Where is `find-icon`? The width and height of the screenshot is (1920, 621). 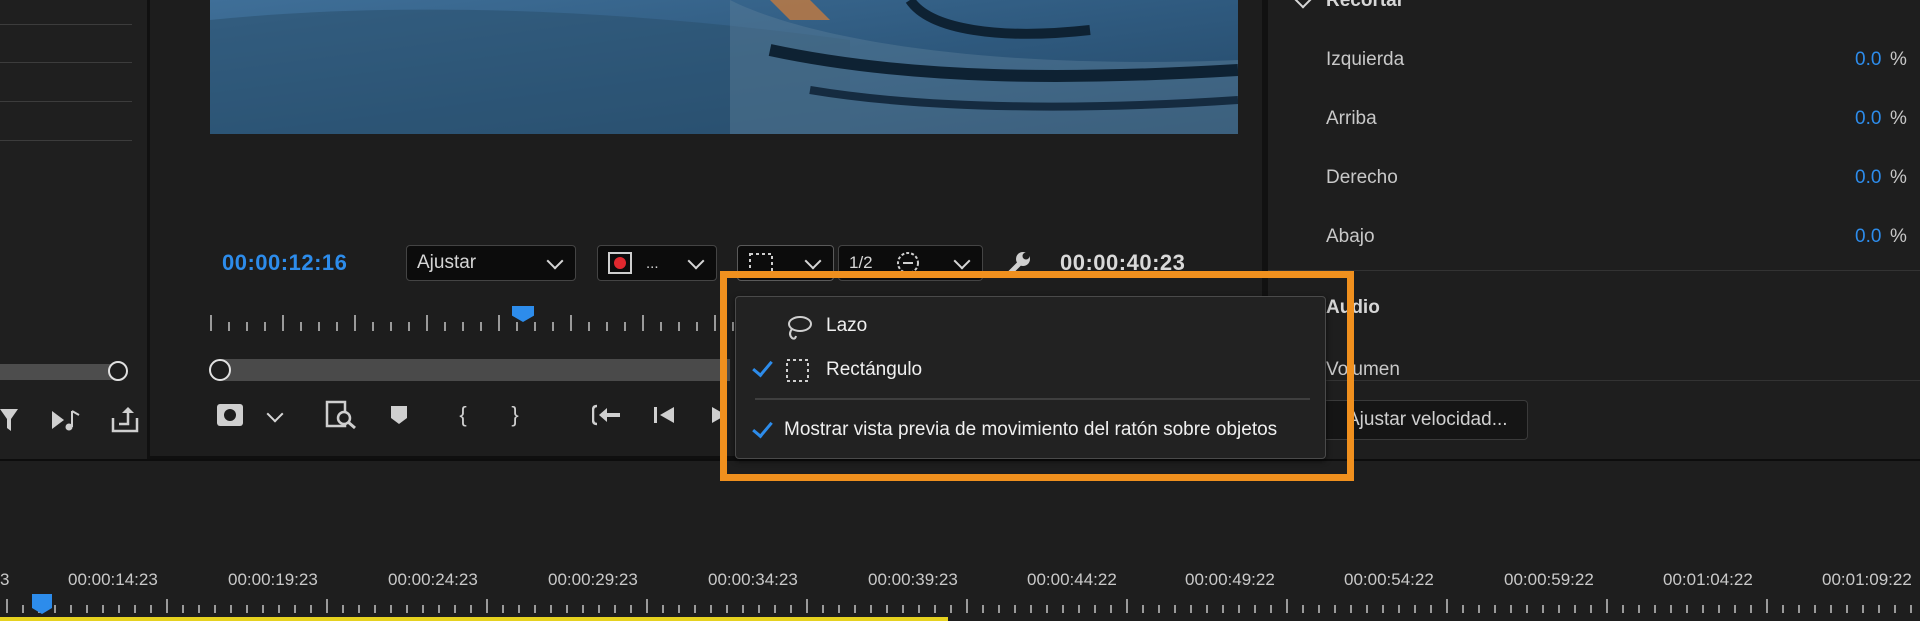
find-icon is located at coordinates (341, 415).